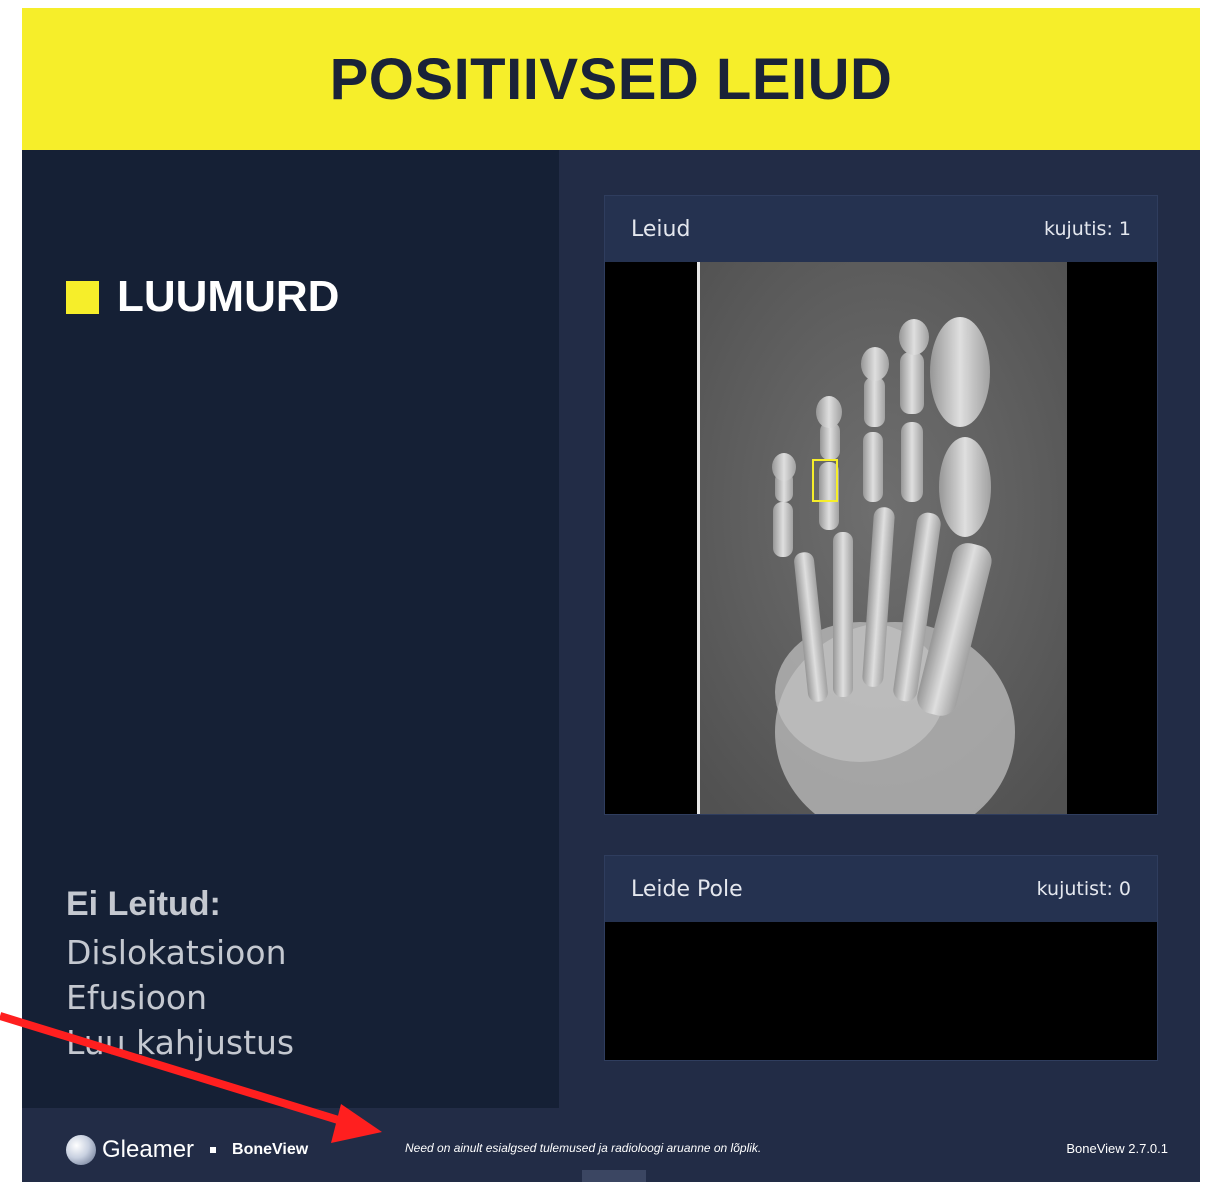 The width and height of the screenshot is (1210, 1182). Describe the element at coordinates (1083, 889) in the screenshot. I see `no-findings-image-count: kujutist: 0` at that location.